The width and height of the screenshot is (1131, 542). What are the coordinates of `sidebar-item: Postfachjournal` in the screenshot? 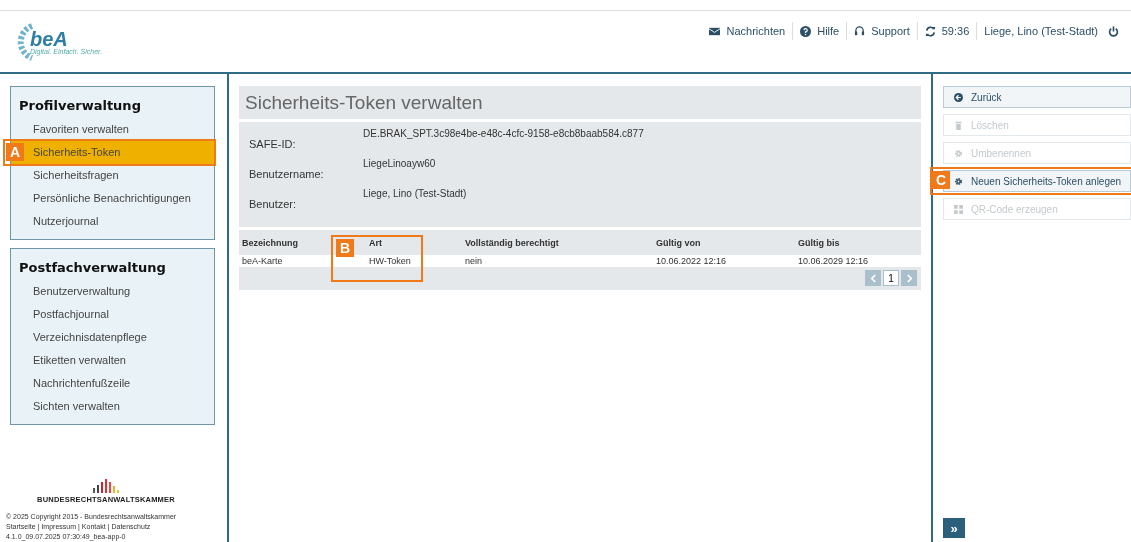 It's located at (112, 314).